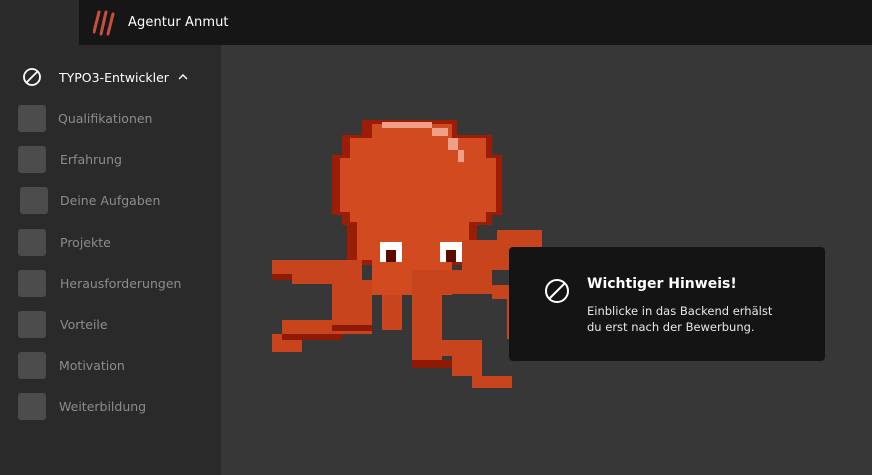 The image size is (872, 475). Describe the element at coordinates (475, 22) in the screenshot. I see `top-bar: Agentur Anmut` at that location.